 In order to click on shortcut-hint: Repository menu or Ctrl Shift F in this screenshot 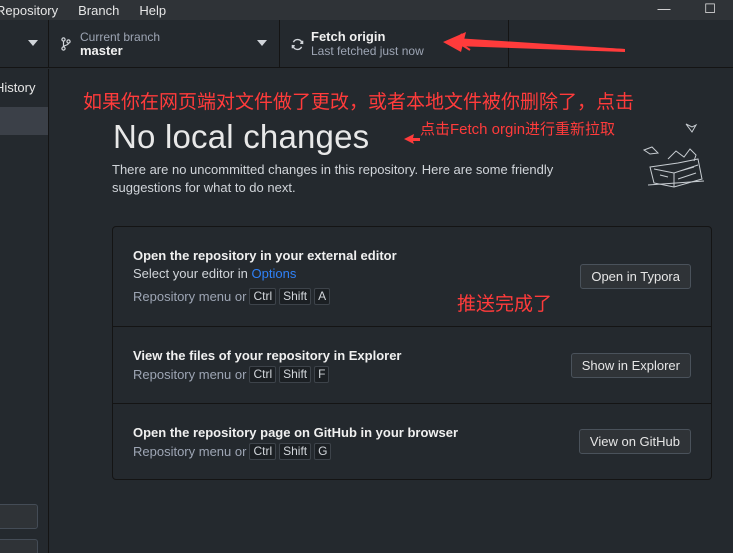, I will do `click(231, 374)`.